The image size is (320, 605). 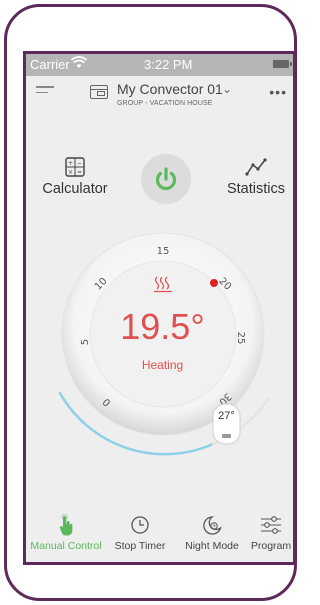 I want to click on sliders-icon, so click(x=271, y=525).